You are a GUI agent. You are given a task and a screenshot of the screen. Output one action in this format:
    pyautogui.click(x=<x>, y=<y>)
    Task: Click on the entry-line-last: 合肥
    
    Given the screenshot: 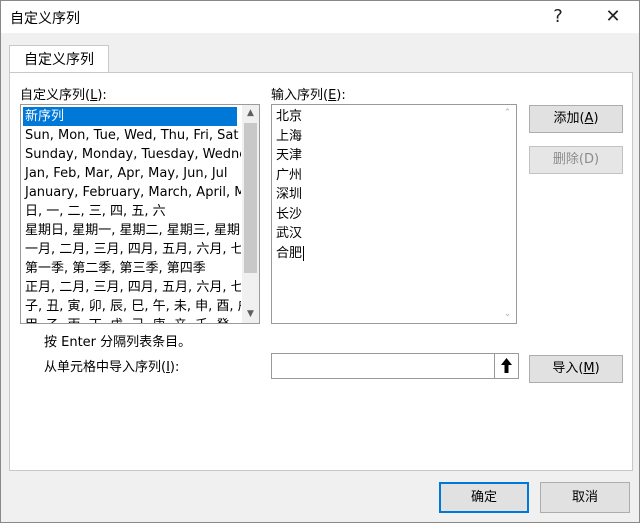 What is the action you would take?
    pyautogui.click(x=290, y=253)
    